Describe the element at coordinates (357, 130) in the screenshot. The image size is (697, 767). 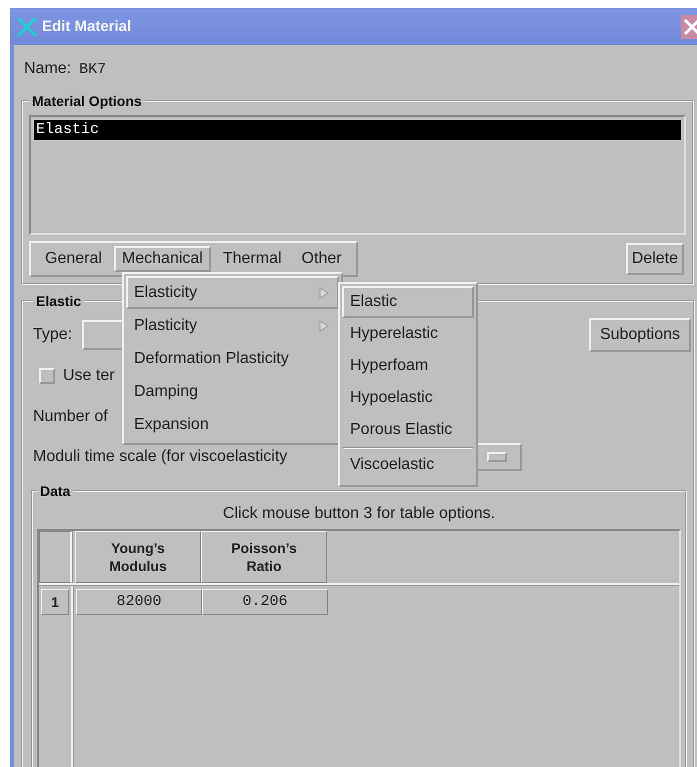
I see `list-item: Elastic` at that location.